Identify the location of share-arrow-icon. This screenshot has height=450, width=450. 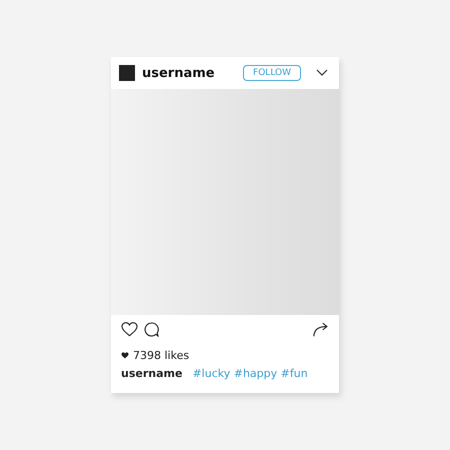
(320, 329).